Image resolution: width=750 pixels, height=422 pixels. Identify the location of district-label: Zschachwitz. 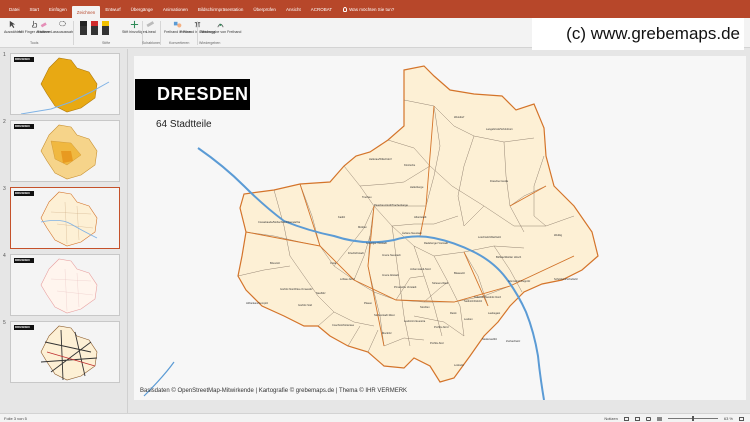
(513, 341).